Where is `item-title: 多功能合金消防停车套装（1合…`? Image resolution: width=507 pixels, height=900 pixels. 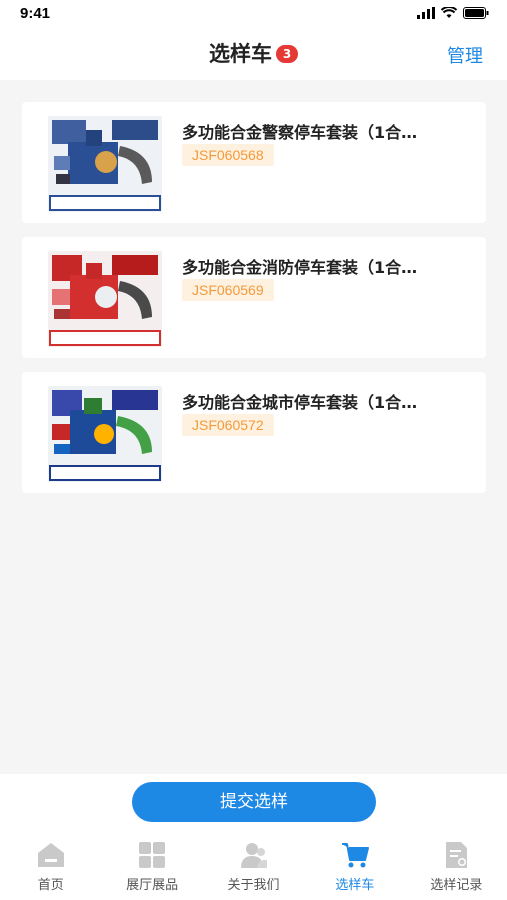
item-title: 多功能合金消防停车套装（1合… is located at coordinates (300, 267).